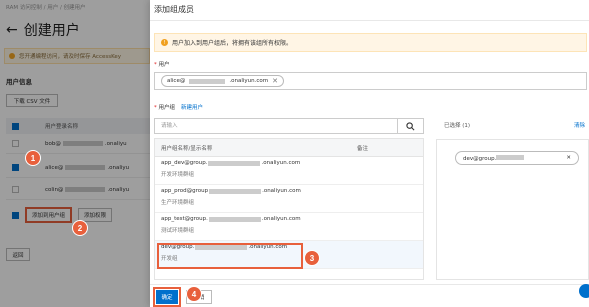 The height and width of the screenshot is (307, 589). I want to click on step-badge: 4, so click(194, 294).